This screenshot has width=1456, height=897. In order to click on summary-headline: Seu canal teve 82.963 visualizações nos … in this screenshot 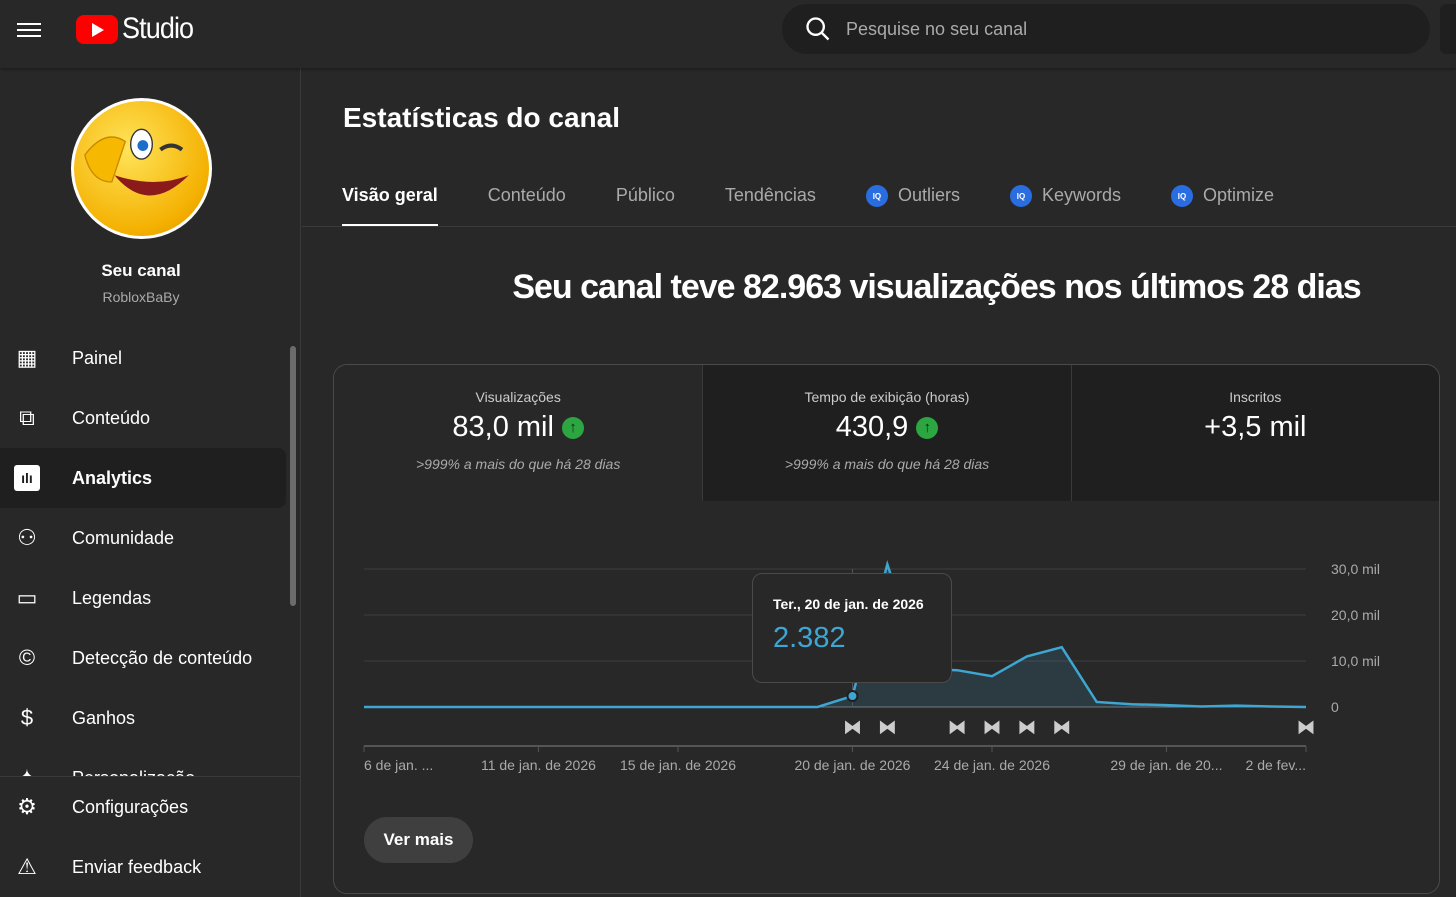, I will do `click(936, 287)`.